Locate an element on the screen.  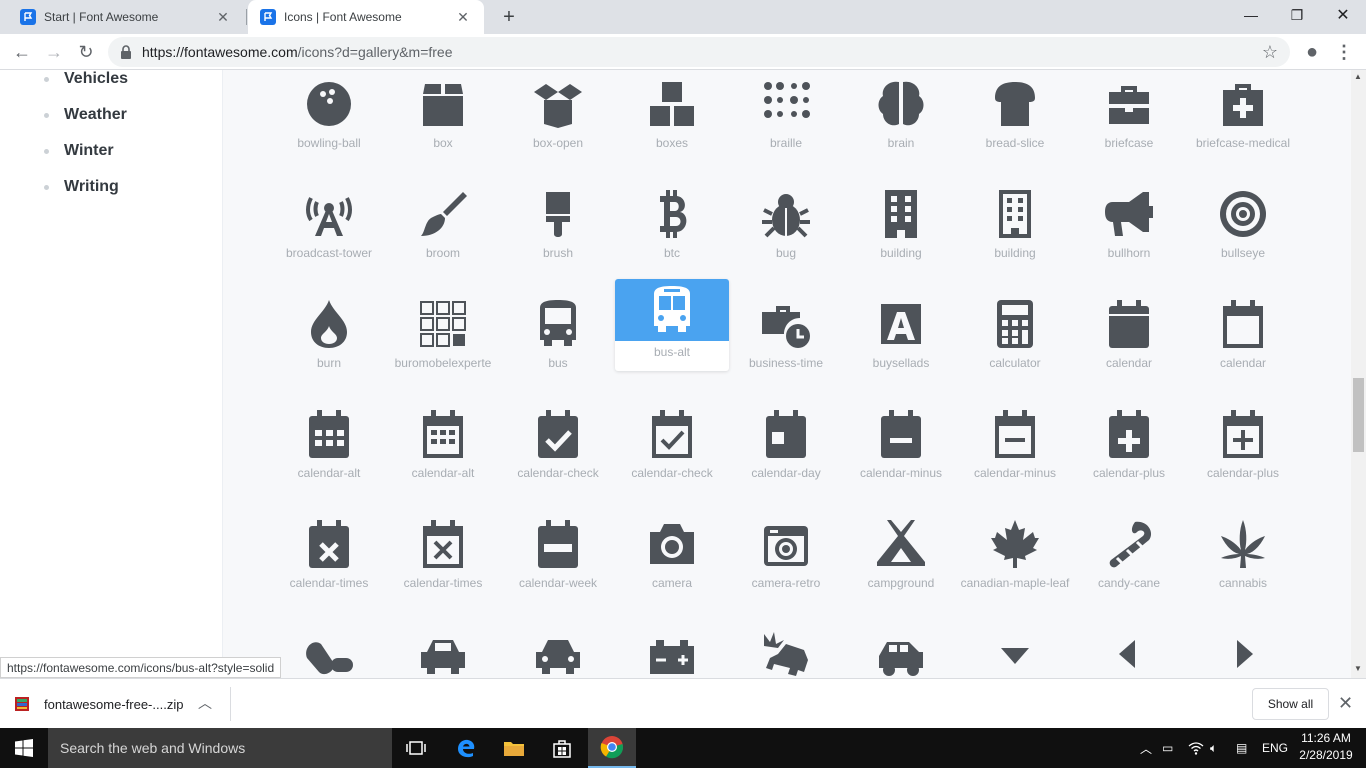
sidebar-item-vehicles: Vehicles is located at coordinates (86, 79).